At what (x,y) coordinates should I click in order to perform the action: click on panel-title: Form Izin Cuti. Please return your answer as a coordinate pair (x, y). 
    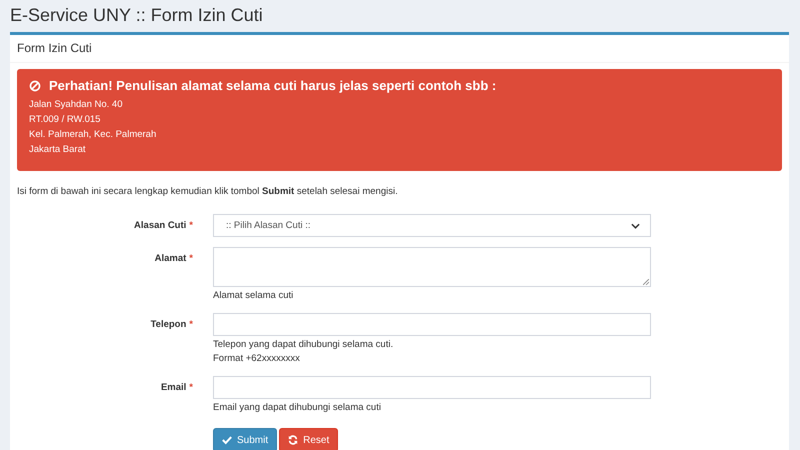
    Looking at the image, I should click on (54, 48).